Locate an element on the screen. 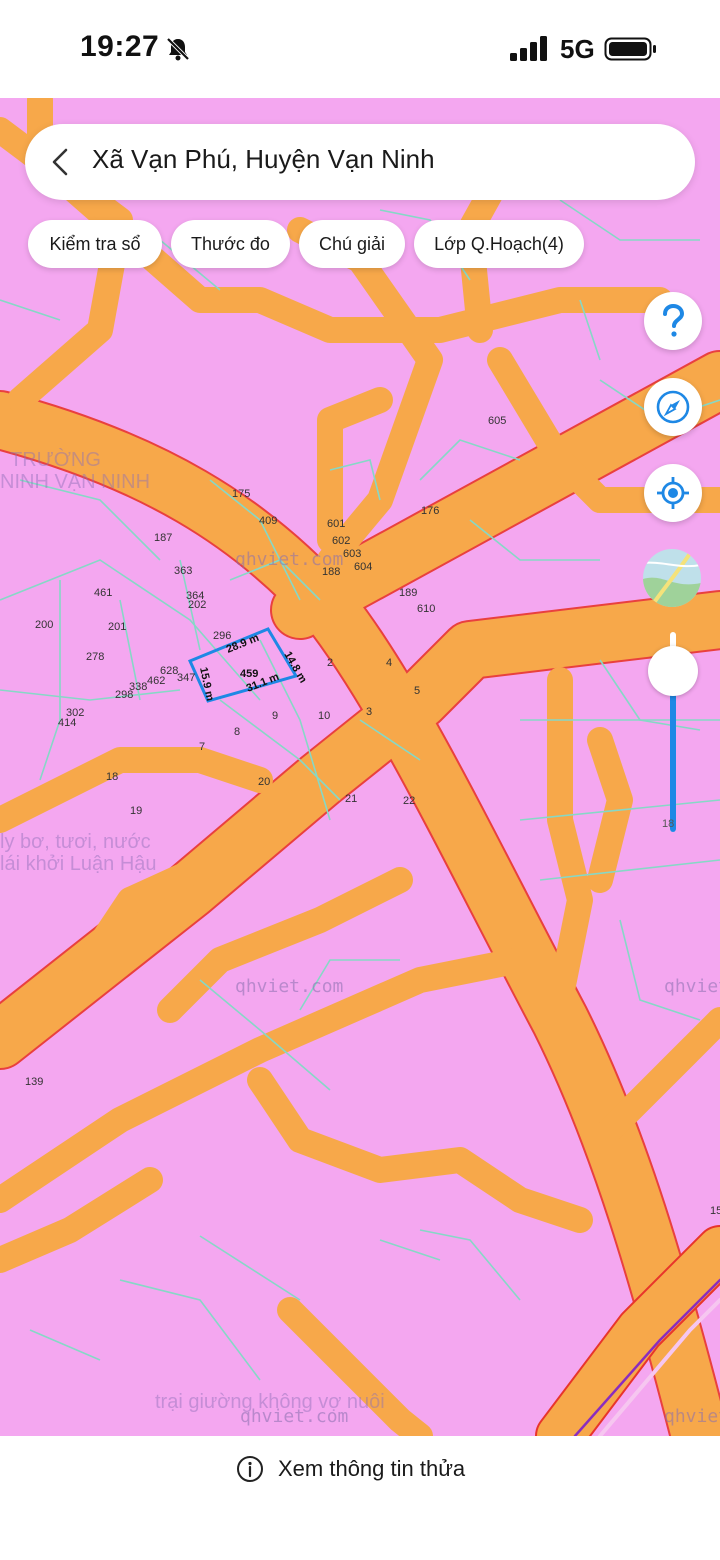 The image size is (720, 1560). chip-measure: Thước đo is located at coordinates (230, 244).